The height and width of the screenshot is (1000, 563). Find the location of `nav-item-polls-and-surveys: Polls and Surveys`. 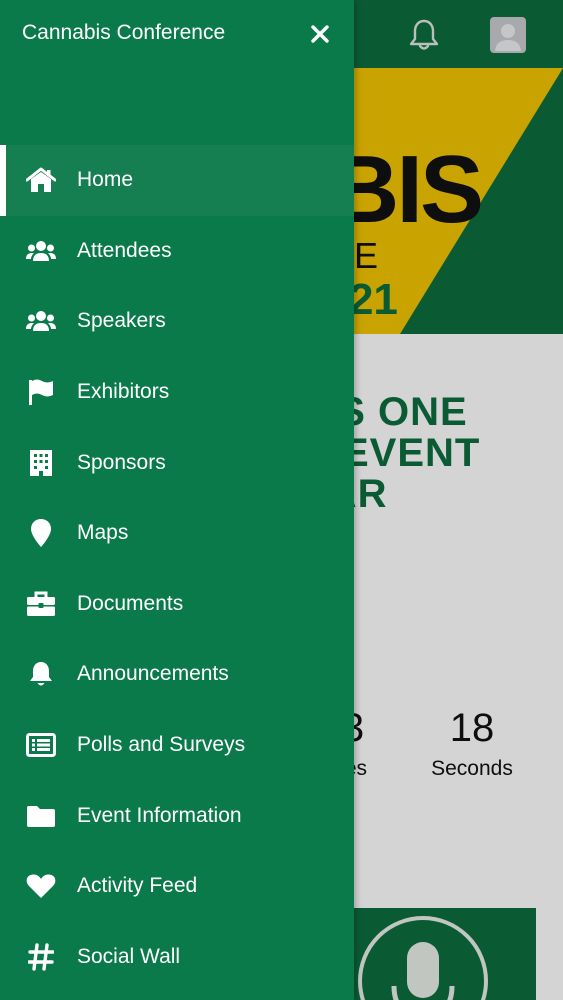

nav-item-polls-and-surveys: Polls and Surveys is located at coordinates (177, 745).